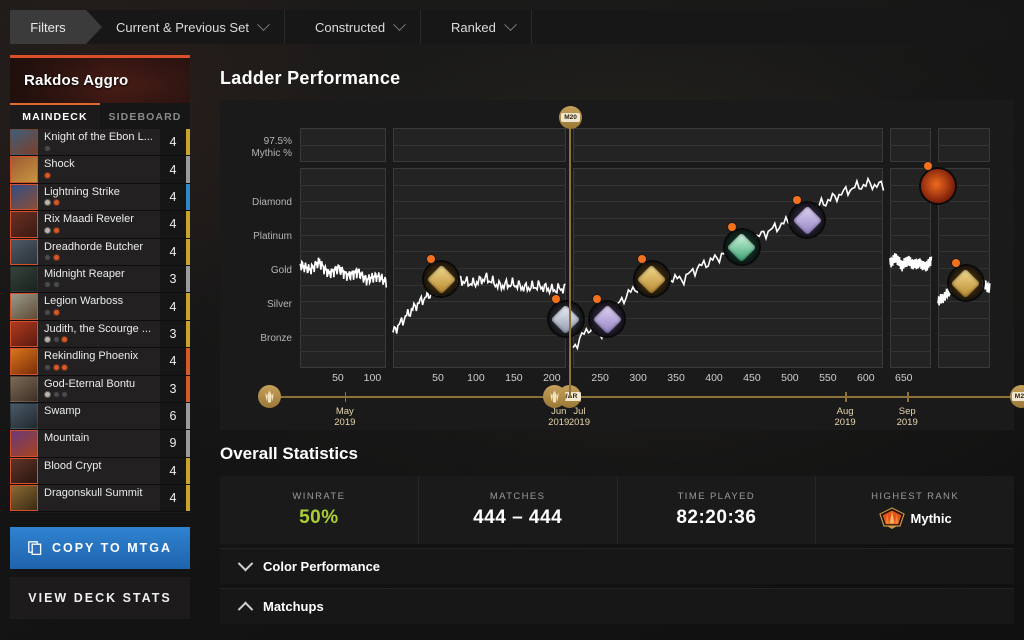 Image resolution: width=1024 pixels, height=640 pixels. Describe the element at coordinates (100, 225) in the screenshot. I see `deck-card-row: Rix Maadi Reveler 4` at that location.